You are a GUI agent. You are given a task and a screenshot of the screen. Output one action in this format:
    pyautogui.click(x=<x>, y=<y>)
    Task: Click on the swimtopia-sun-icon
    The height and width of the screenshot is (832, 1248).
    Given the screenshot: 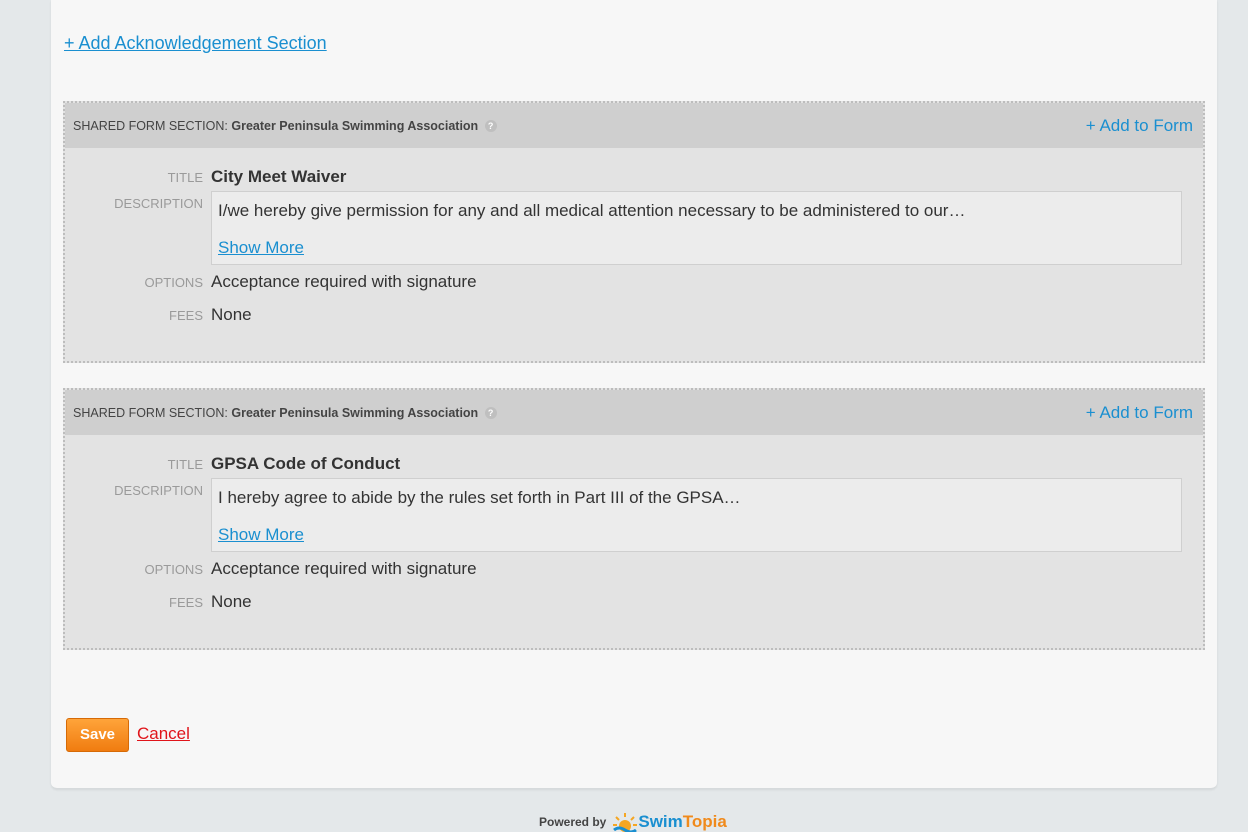 What is the action you would take?
    pyautogui.click(x=625, y=822)
    